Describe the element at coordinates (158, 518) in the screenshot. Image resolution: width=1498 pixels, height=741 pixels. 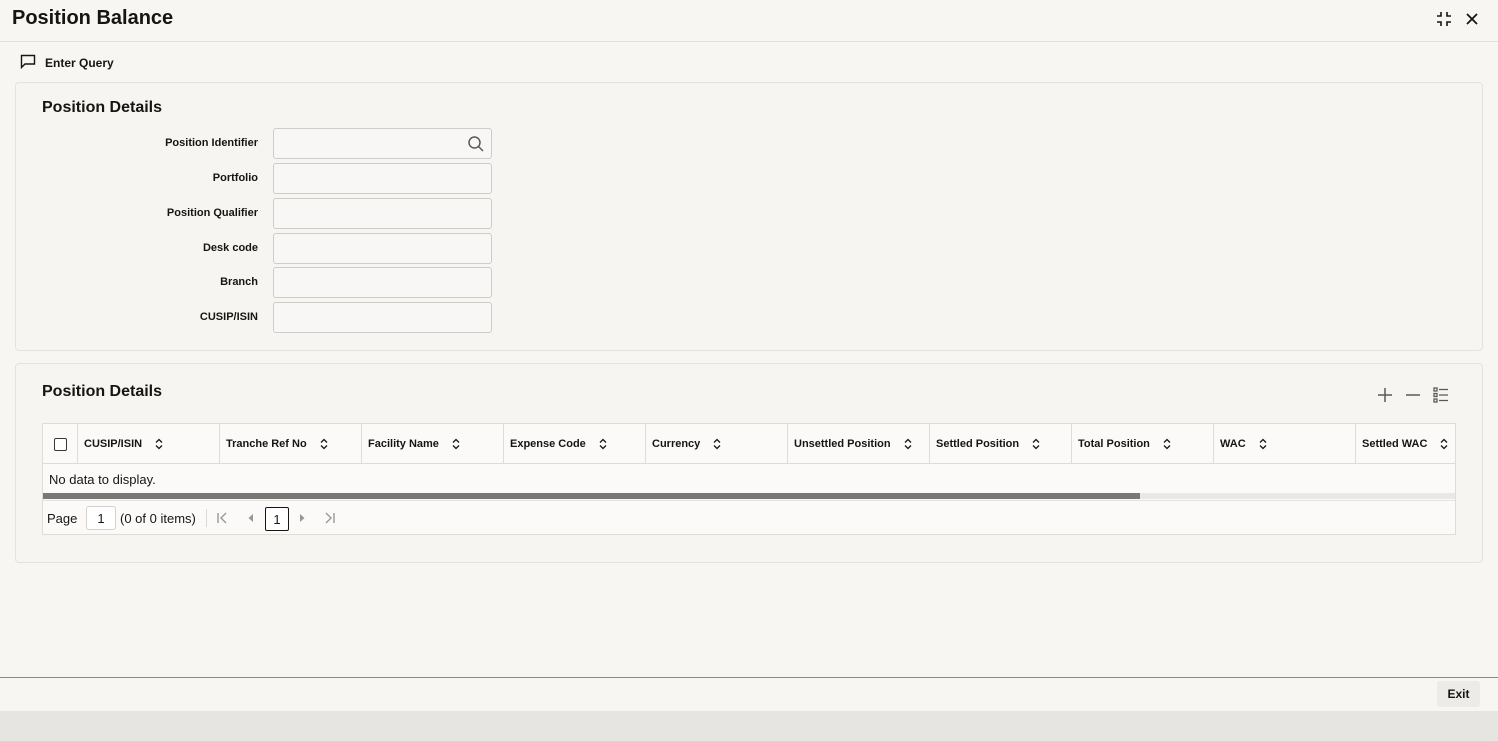
I see `item-count: (0 of 0 items)` at that location.